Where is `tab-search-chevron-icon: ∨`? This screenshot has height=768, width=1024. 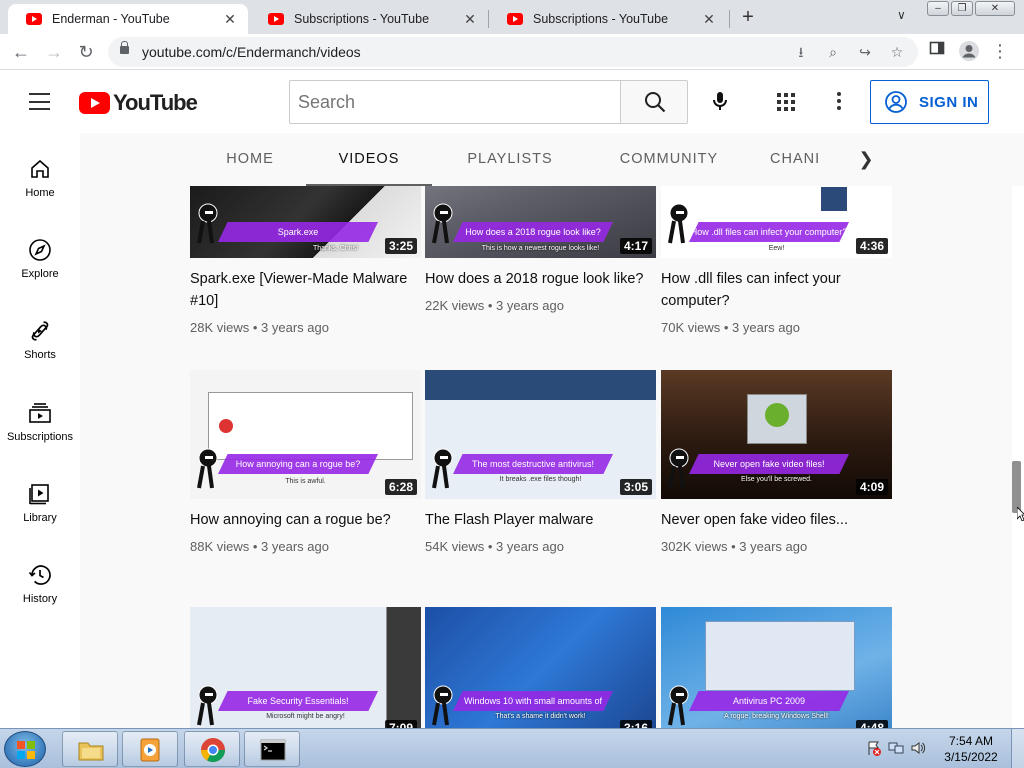
tab-search-chevron-icon: ∨ is located at coordinates (901, 15).